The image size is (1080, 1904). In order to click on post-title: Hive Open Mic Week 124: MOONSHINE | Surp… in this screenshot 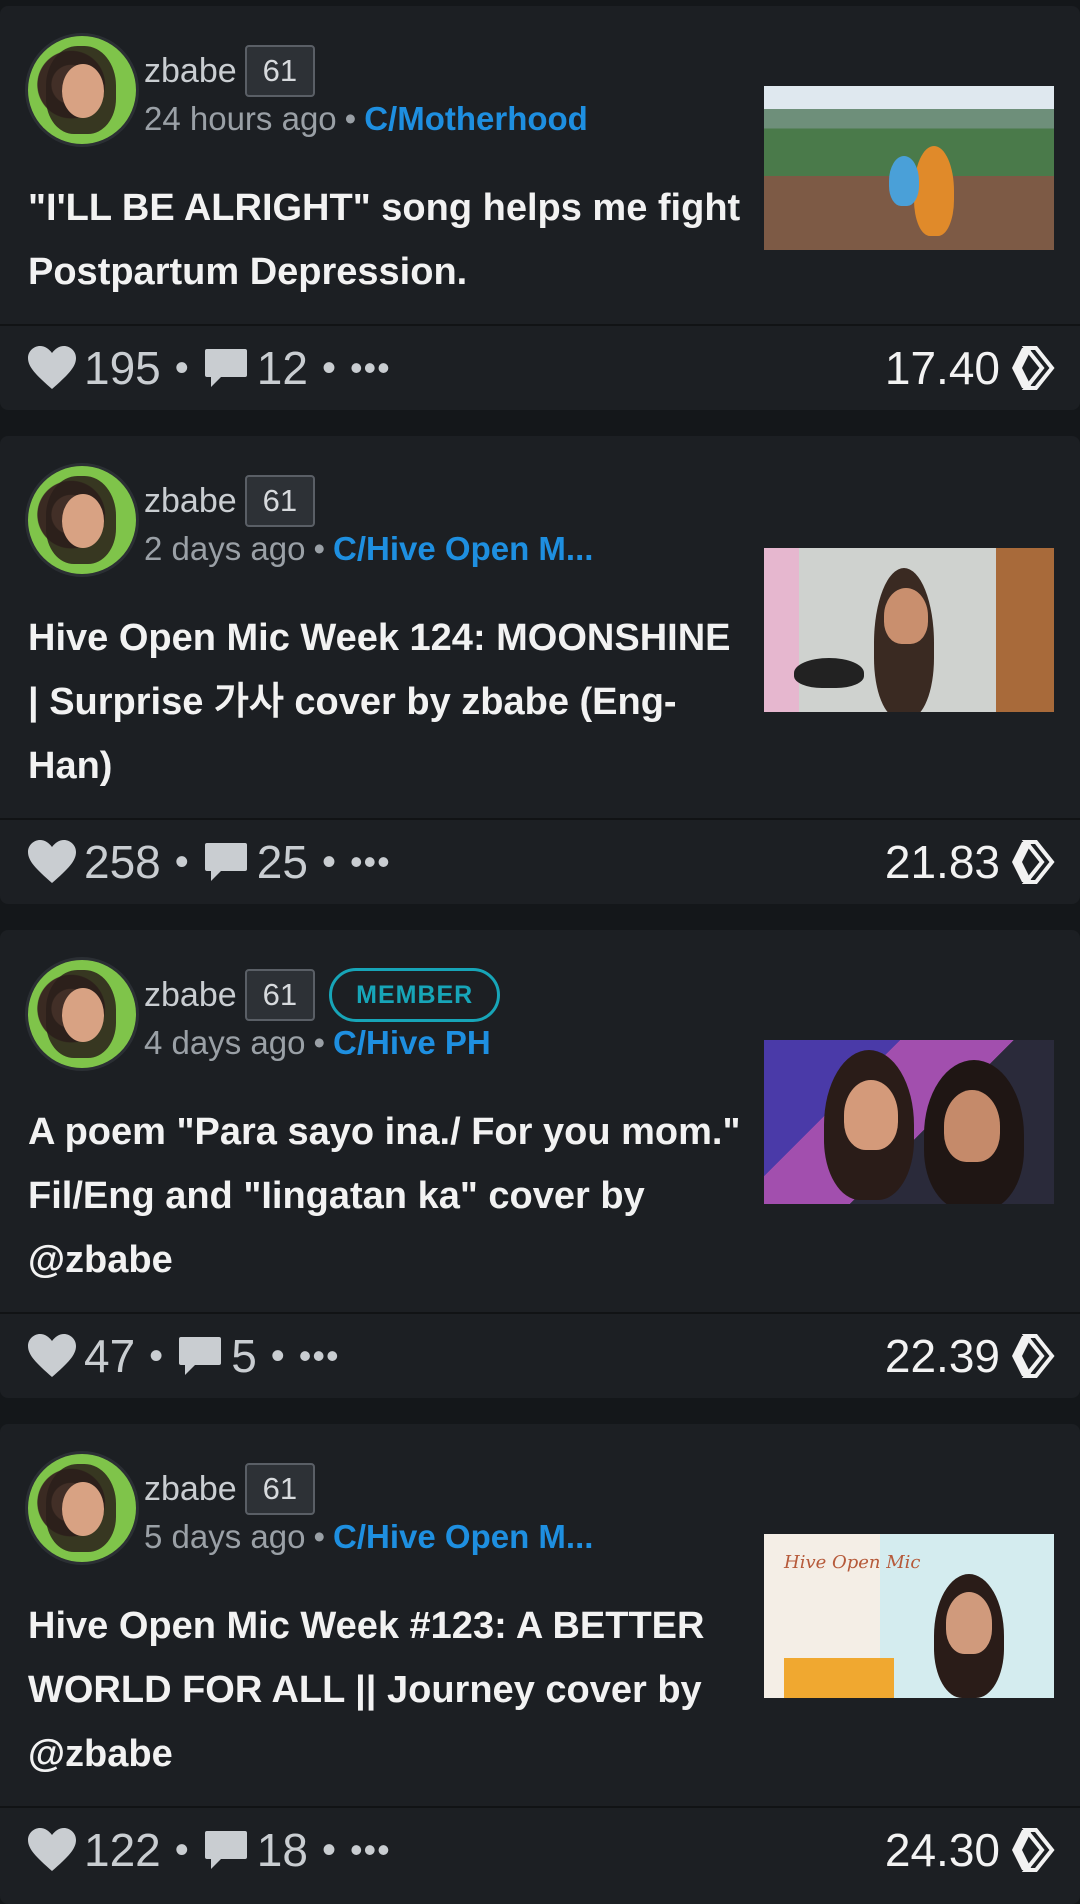, I will do `click(388, 702)`.